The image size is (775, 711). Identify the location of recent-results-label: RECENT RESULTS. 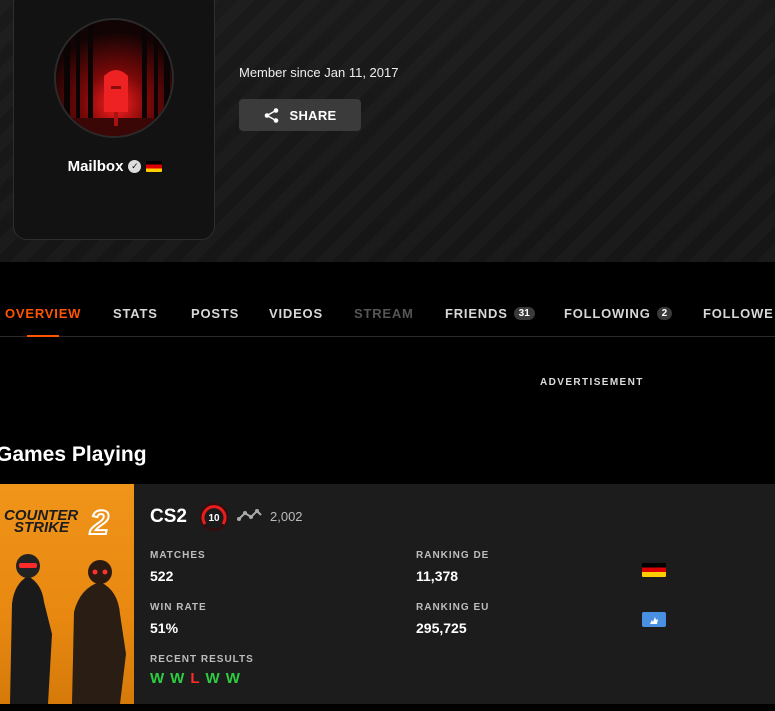
(202, 659).